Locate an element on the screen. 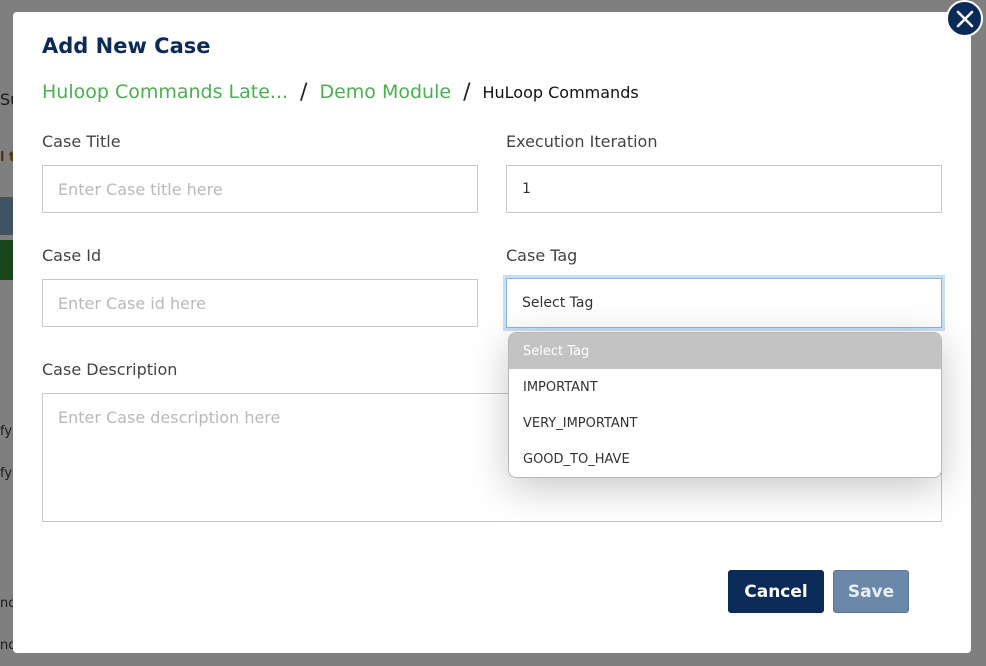 The width and height of the screenshot is (986, 666). case-description-label: Case Description is located at coordinates (110, 369).